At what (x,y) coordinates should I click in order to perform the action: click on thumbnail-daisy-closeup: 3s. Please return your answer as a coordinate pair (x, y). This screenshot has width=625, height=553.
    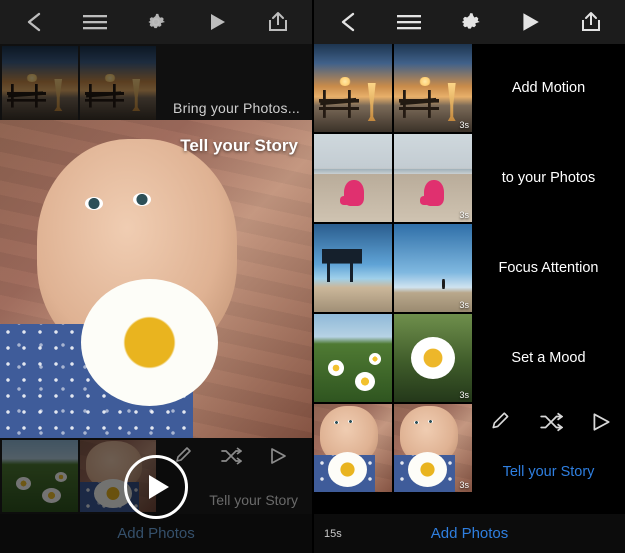
    Looking at the image, I should click on (433, 358).